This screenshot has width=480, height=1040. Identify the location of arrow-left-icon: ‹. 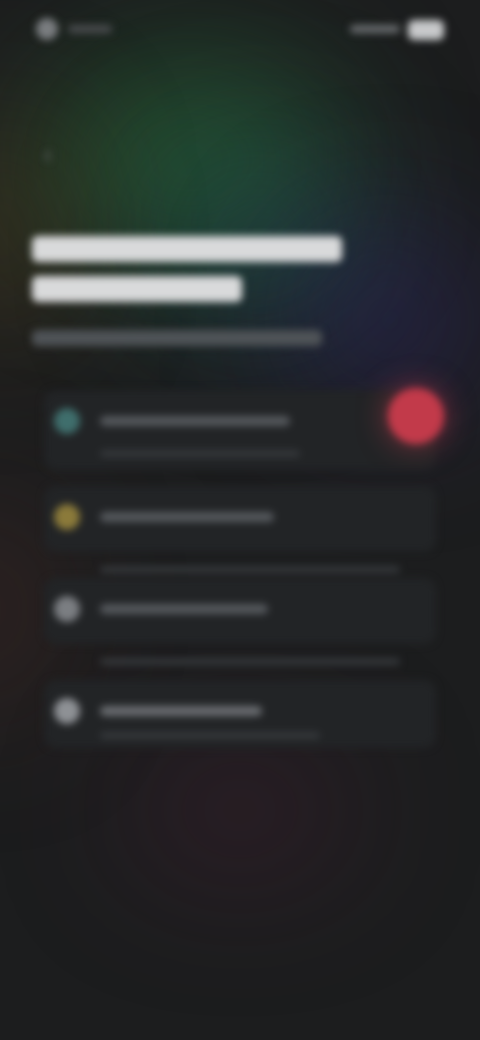
(48, 154).